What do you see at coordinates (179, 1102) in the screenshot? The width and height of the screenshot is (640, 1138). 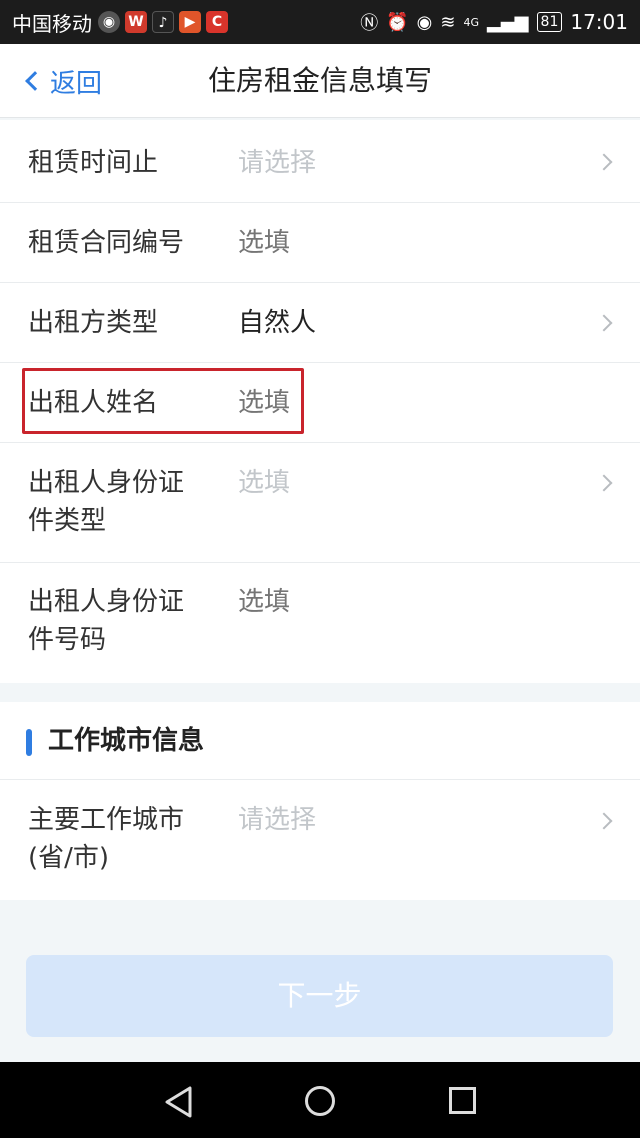 I see `back-triangle-icon` at bounding box center [179, 1102].